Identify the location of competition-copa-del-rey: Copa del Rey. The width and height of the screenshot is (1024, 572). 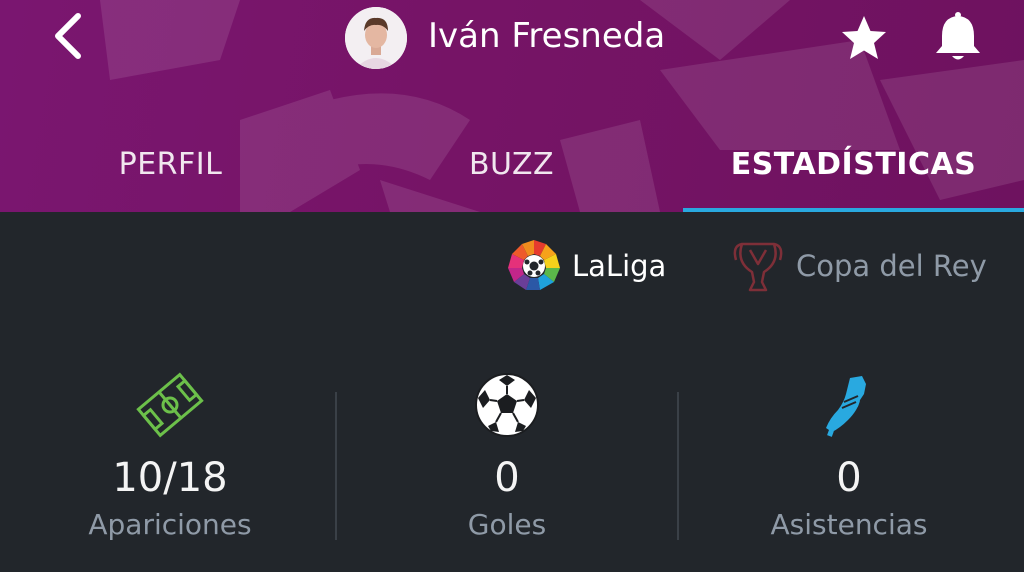
(875, 266).